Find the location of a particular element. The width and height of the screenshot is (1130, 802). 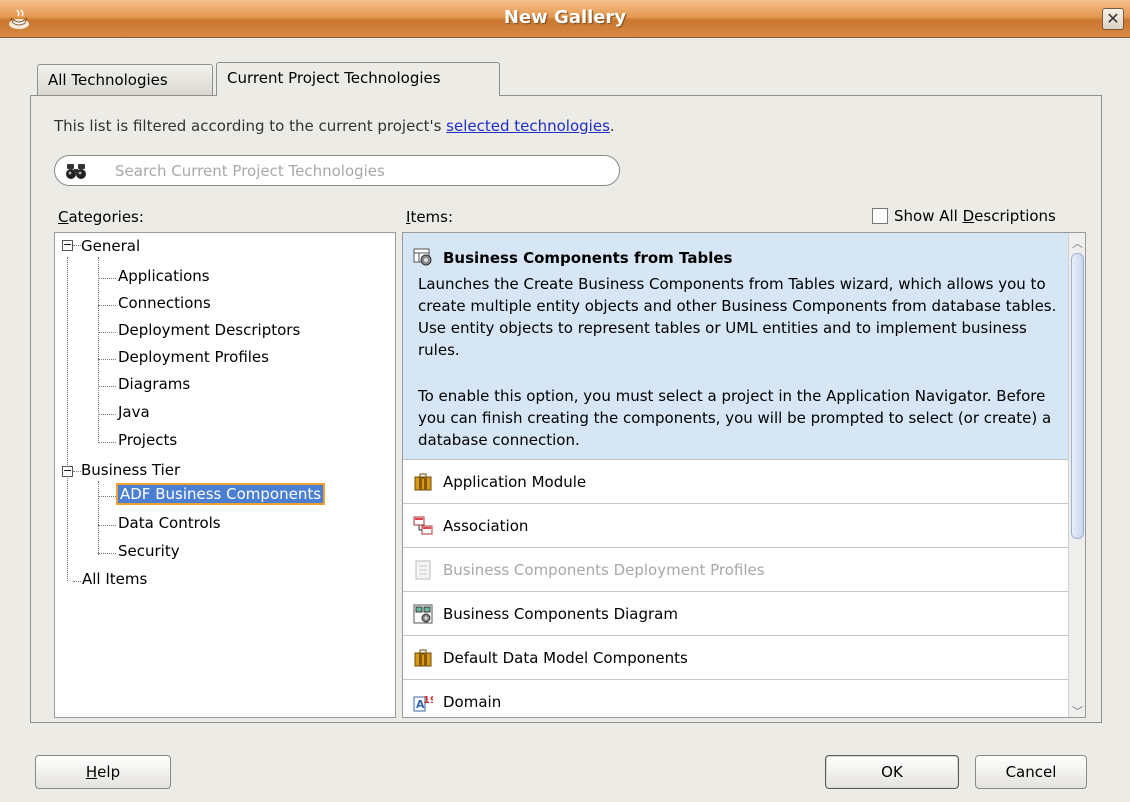

tab-current-project-technologies: Current Project Technologies is located at coordinates (358, 79).